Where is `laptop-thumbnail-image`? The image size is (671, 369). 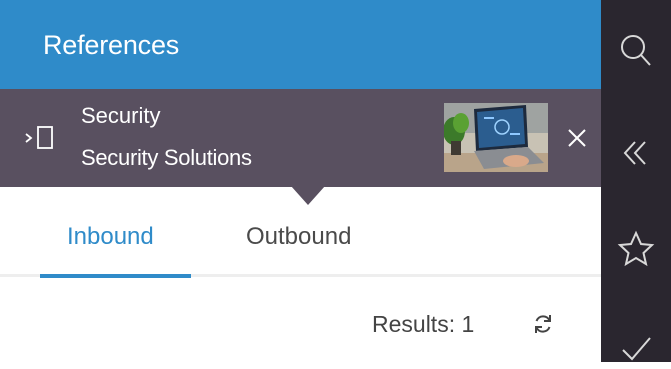
laptop-thumbnail-image is located at coordinates (496, 137).